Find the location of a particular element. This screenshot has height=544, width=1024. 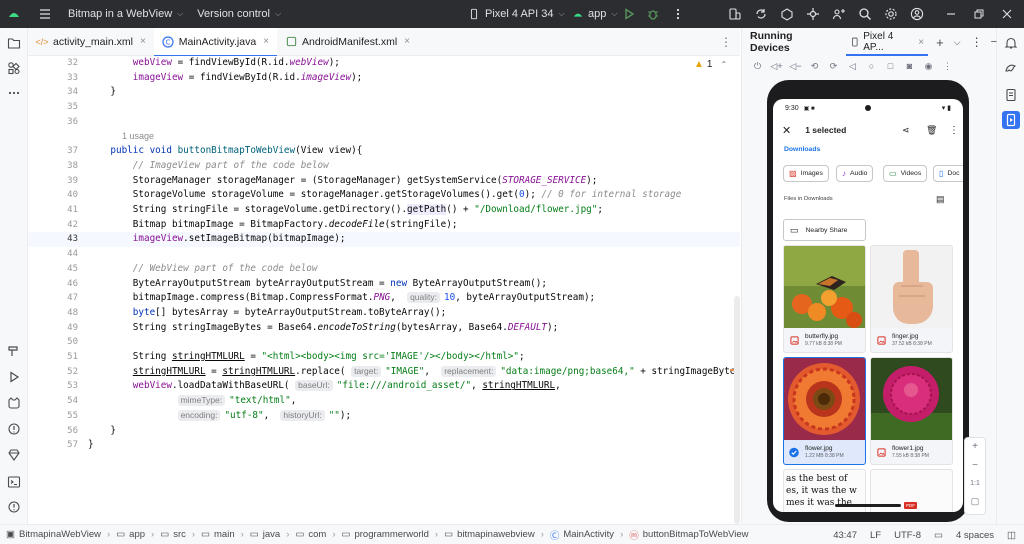

run-config-selector: app ⌵ is located at coordinates (594, 14).